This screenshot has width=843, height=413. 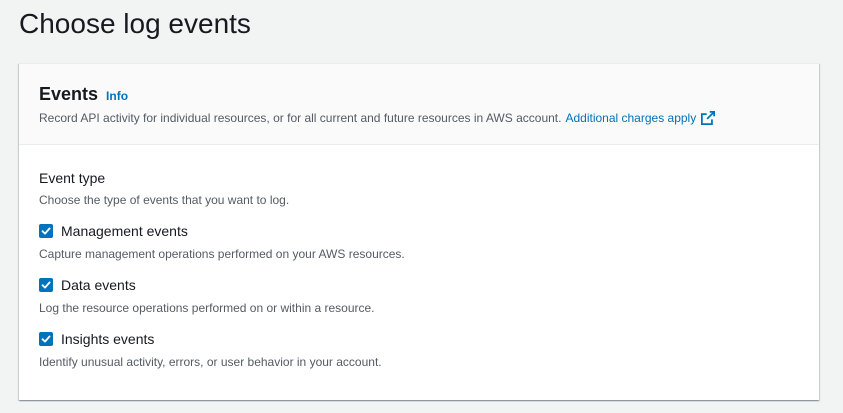 What do you see at coordinates (72, 178) in the screenshot?
I see `event-type-label: Event type` at bounding box center [72, 178].